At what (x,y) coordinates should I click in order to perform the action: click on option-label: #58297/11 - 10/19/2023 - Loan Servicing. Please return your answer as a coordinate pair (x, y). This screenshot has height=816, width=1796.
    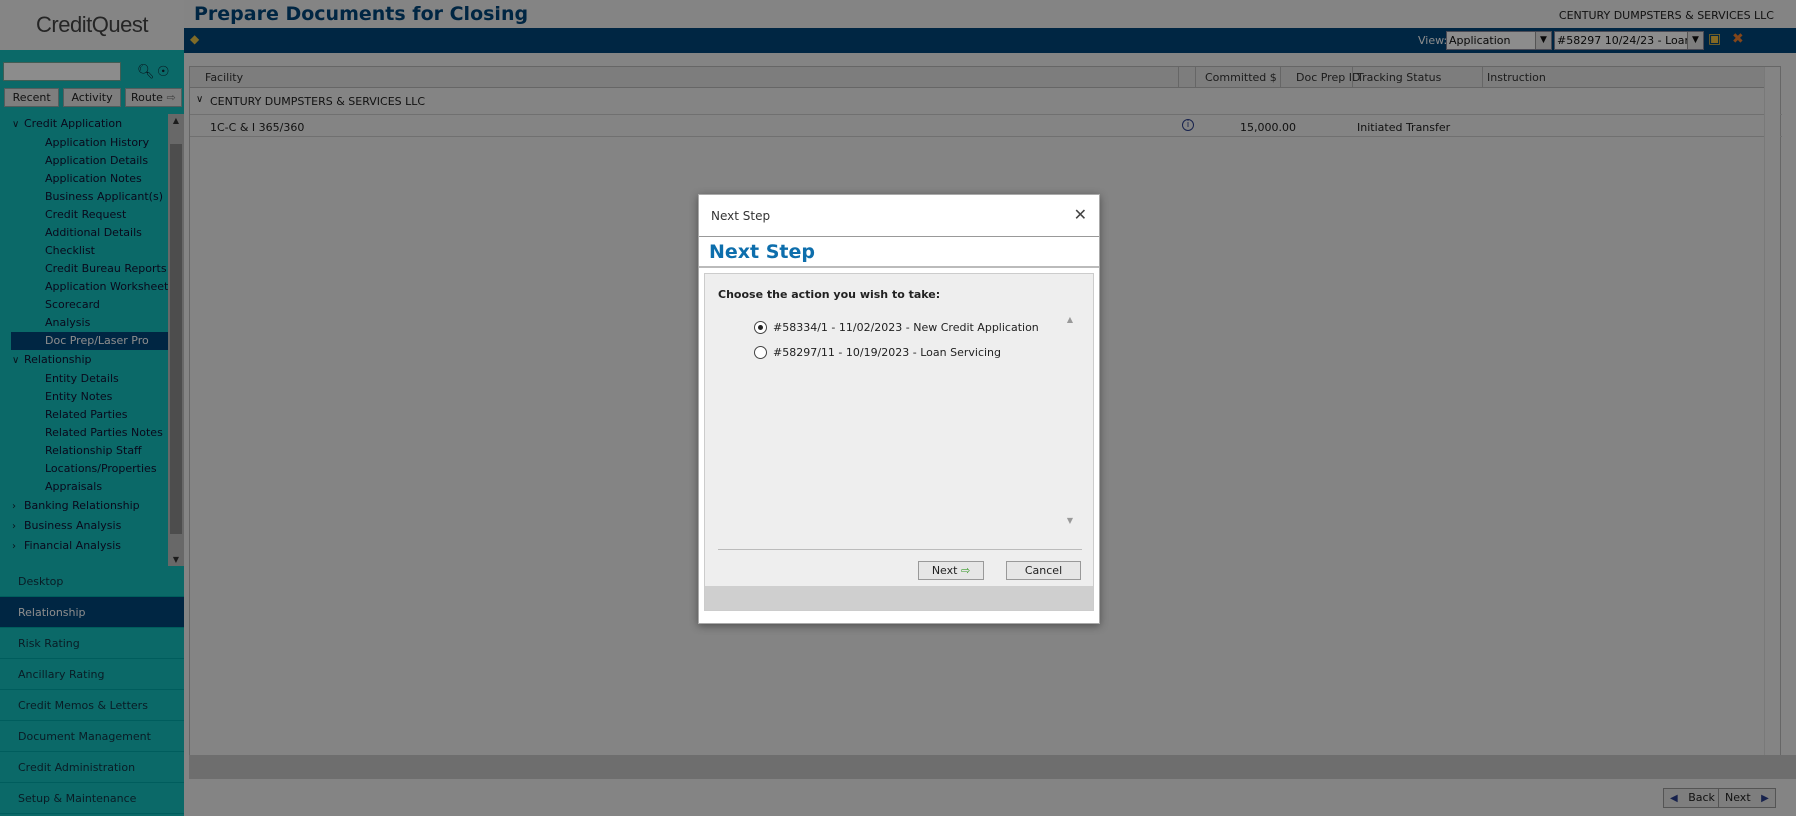
    Looking at the image, I should click on (887, 352).